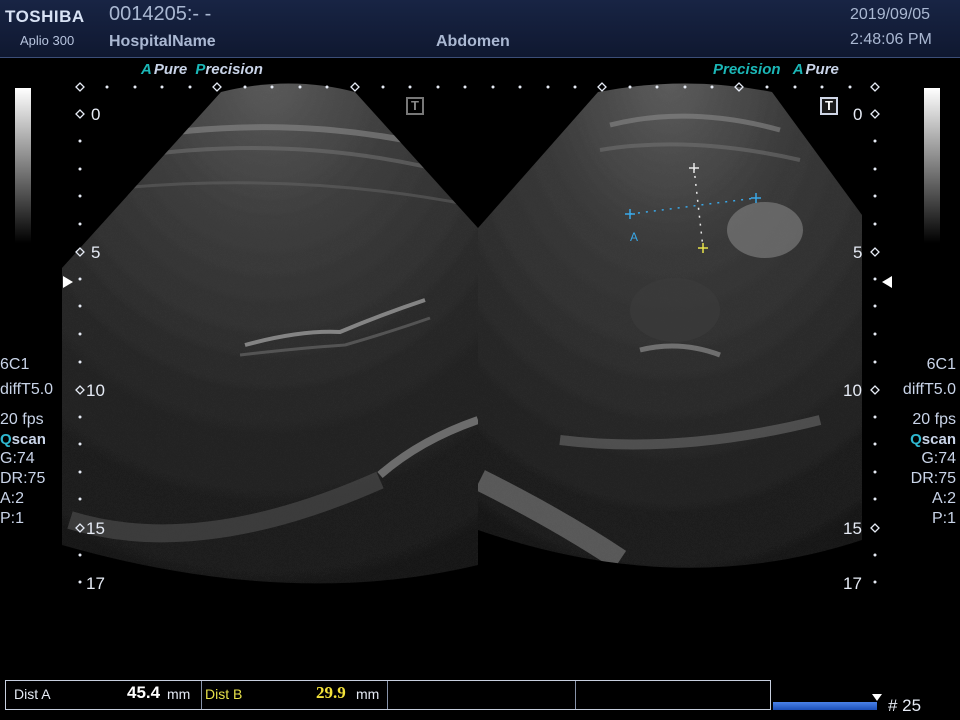 Image resolution: width=960 pixels, height=720 pixels. Describe the element at coordinates (95, 390) in the screenshot. I see `left-depth-label-10: 10` at that location.